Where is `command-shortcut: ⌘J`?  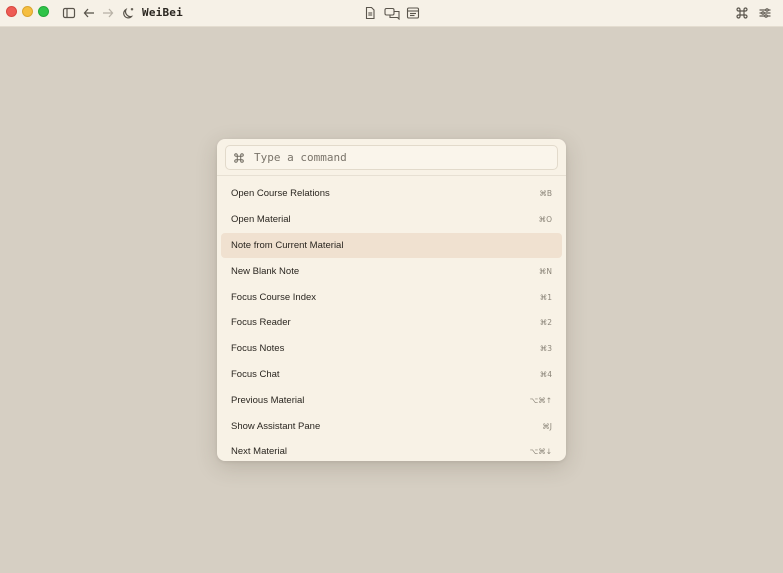 command-shortcut: ⌘J is located at coordinates (547, 426).